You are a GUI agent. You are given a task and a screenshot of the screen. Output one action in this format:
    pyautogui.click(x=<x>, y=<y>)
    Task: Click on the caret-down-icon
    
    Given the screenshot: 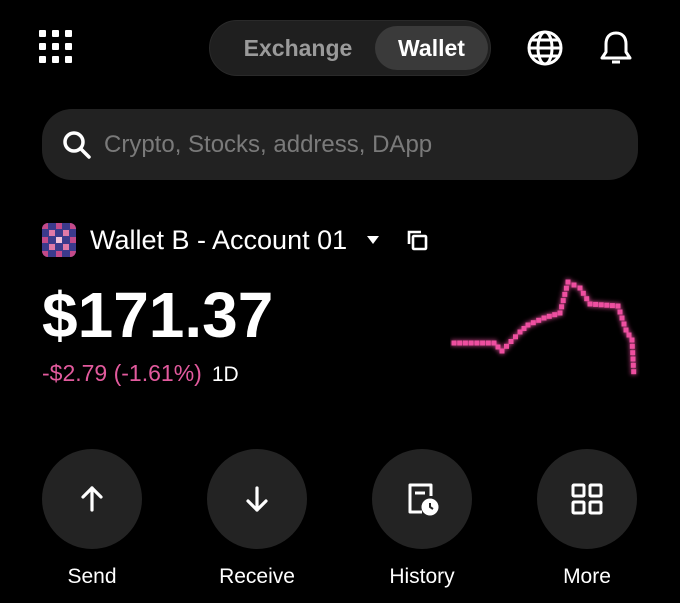 What is the action you would take?
    pyautogui.click(x=373, y=240)
    